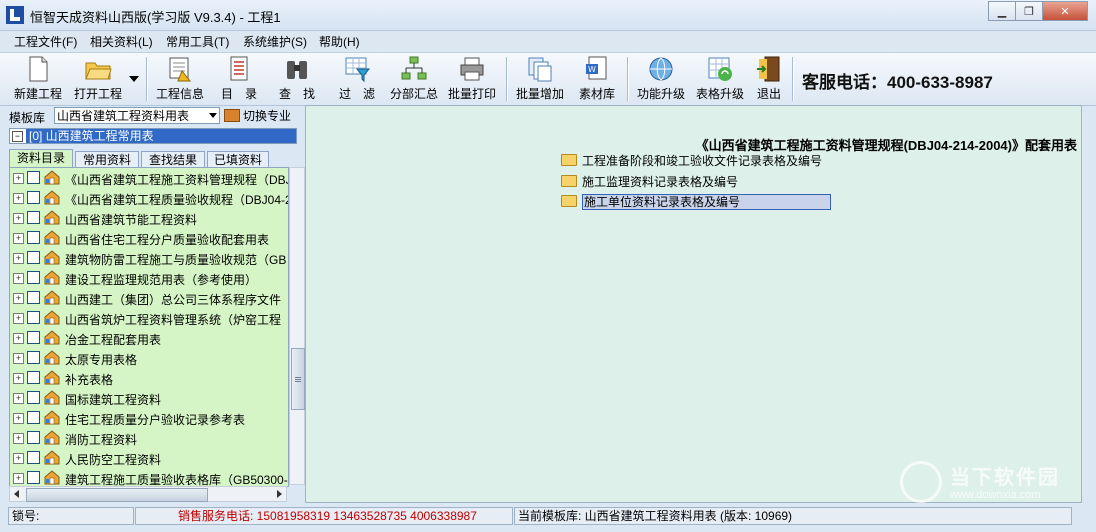 Image resolution: width=1096 pixels, height=532 pixels. I want to click on directory-button: 目 录, so click(239, 79).